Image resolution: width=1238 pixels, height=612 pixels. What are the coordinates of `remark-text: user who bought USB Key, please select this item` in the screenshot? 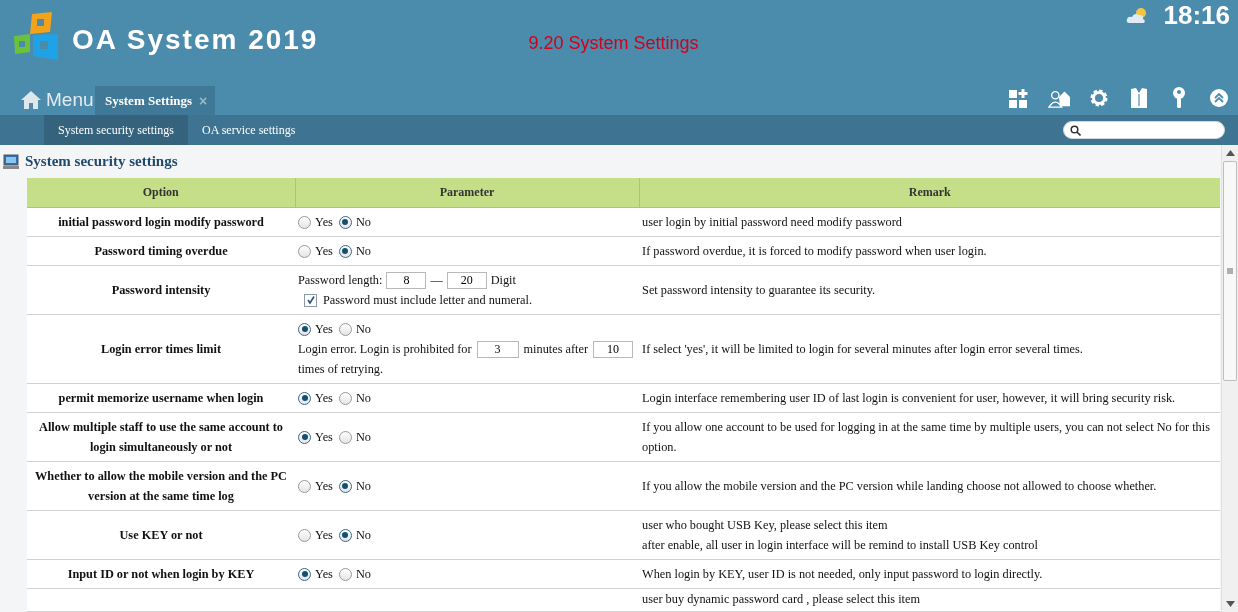 It's located at (765, 525).